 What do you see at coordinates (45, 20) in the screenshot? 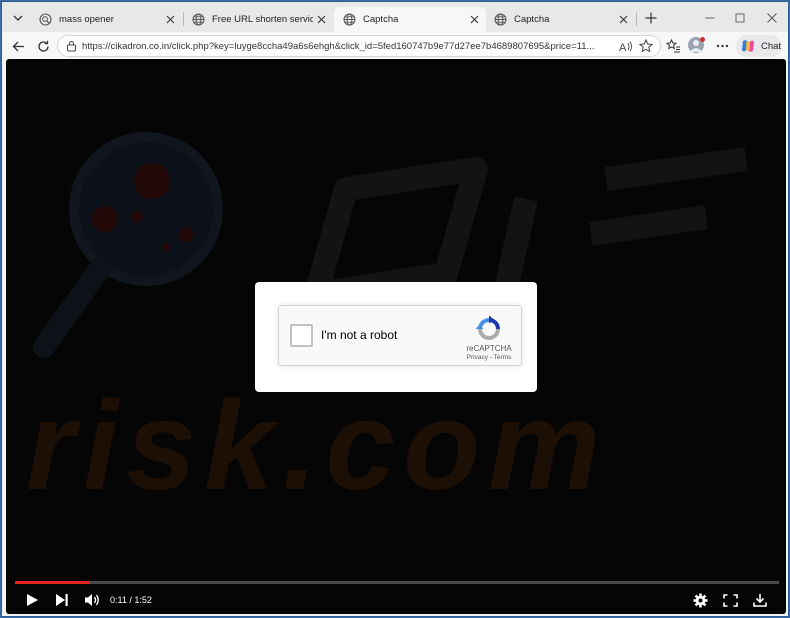
I see `search-tab-icon` at bounding box center [45, 20].